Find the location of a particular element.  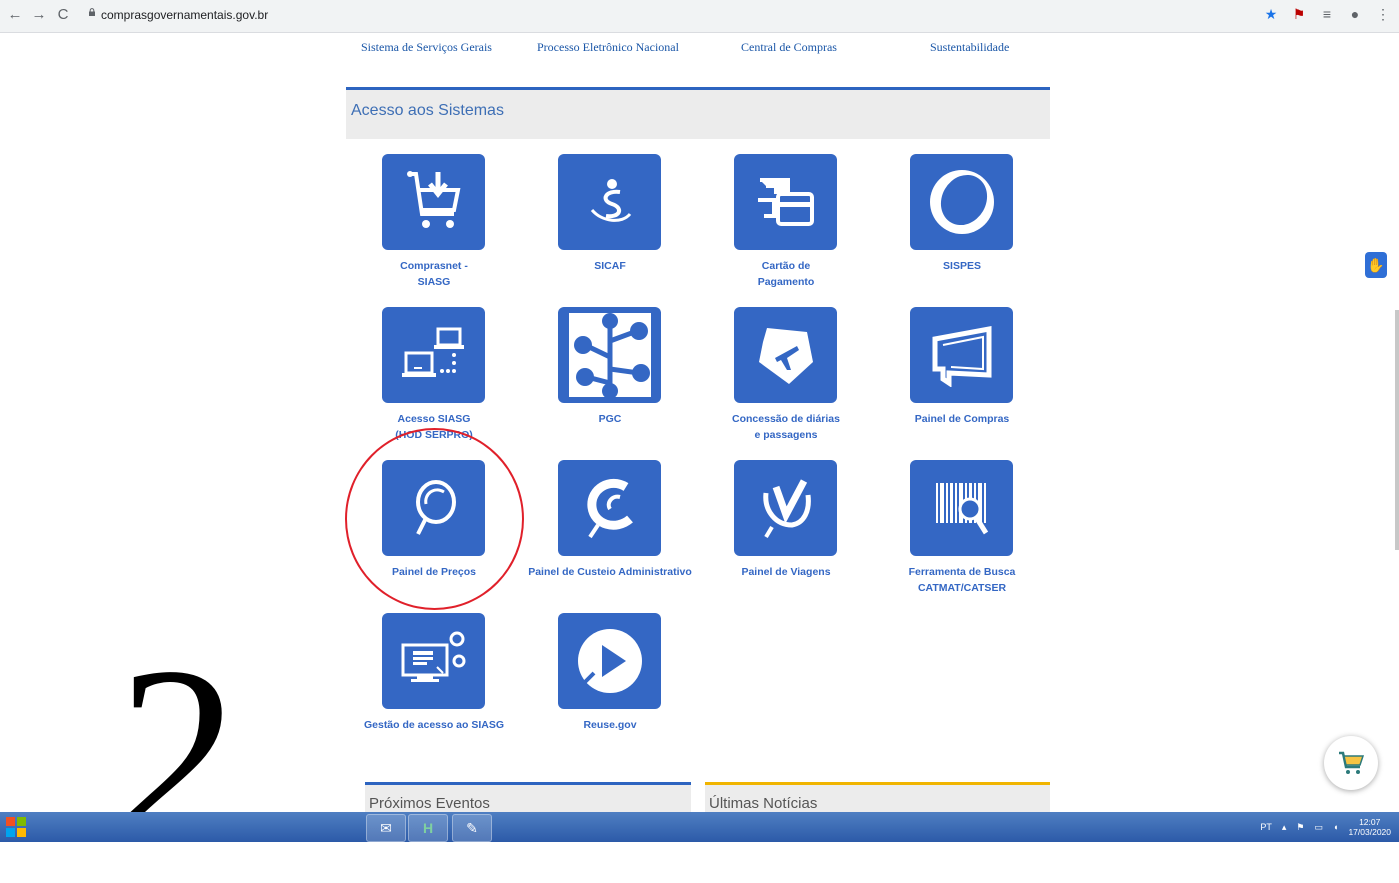

url-text: comprasgovernamentais.gov.br is located at coordinates (185, 15).